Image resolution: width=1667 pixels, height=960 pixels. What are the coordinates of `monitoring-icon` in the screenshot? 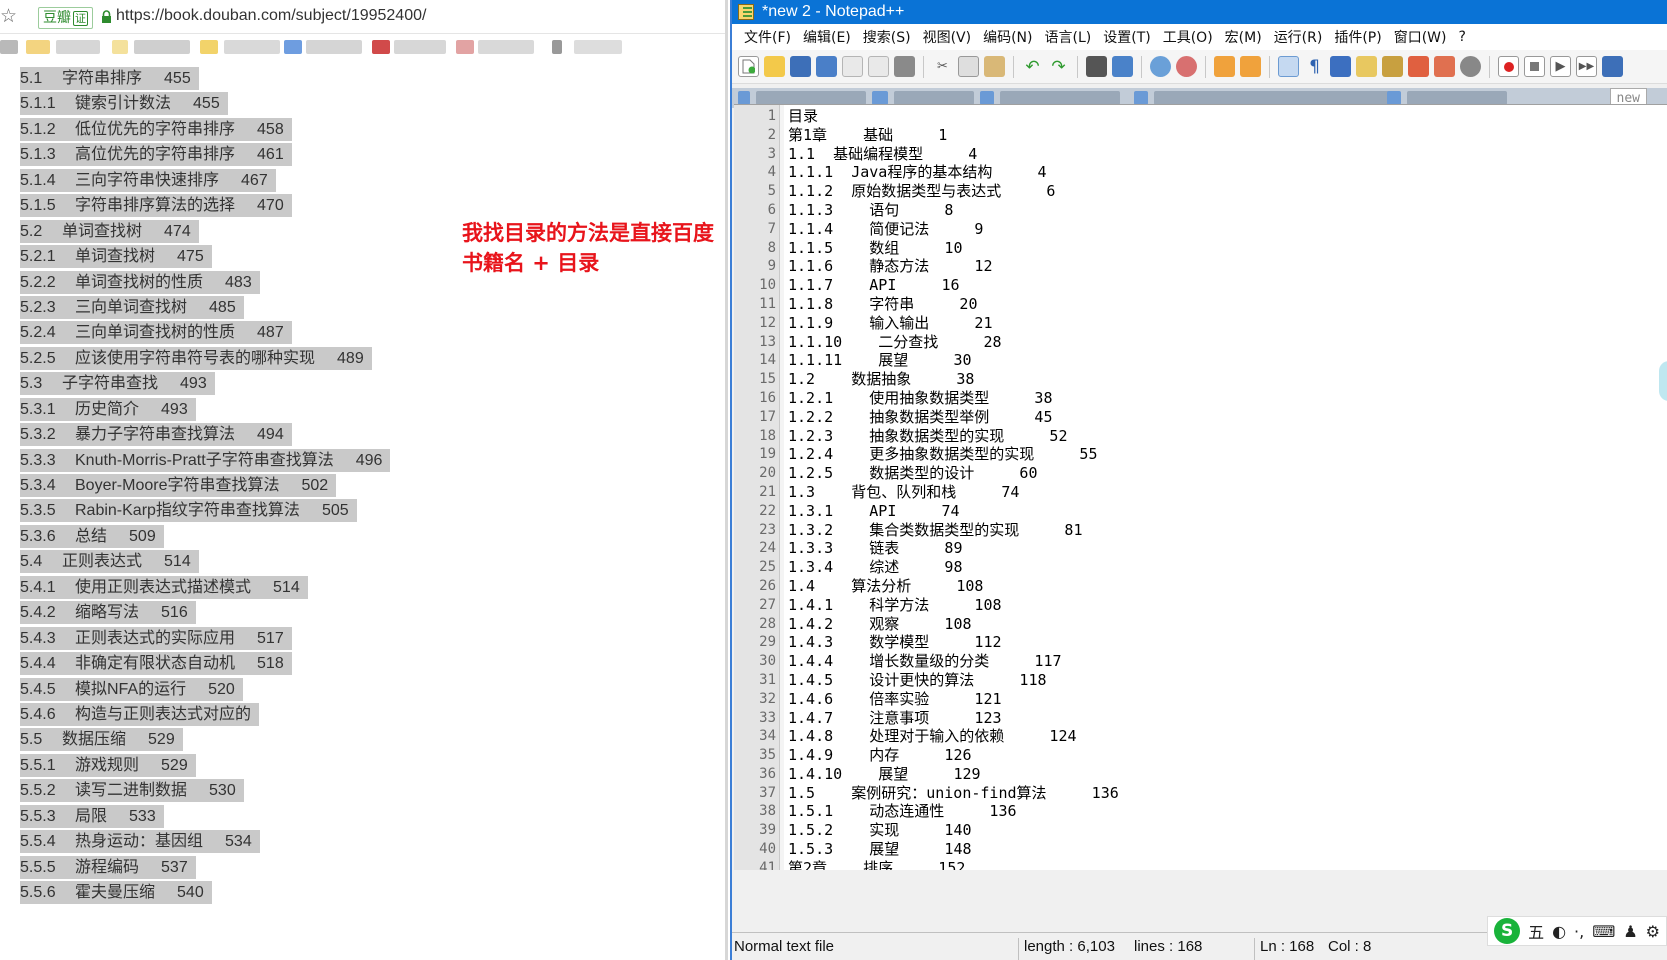 It's located at (1470, 66).